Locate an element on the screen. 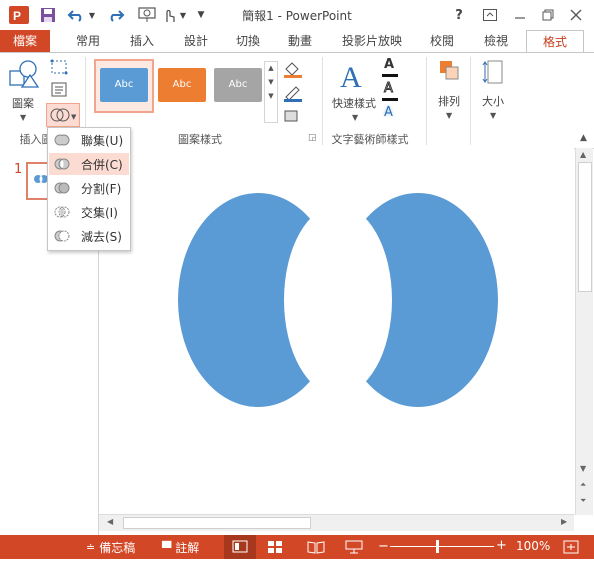  arrange-icon is located at coordinates (449, 72).